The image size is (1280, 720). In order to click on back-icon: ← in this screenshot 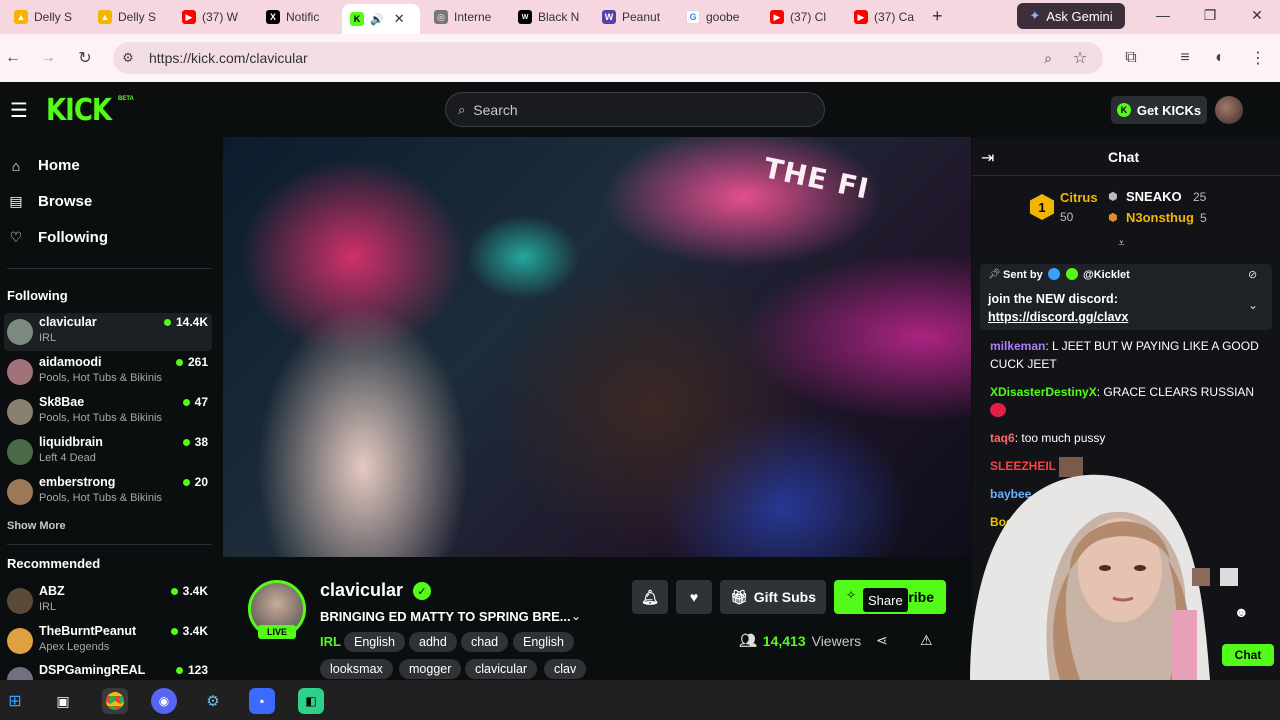, I will do `click(13, 58)`.